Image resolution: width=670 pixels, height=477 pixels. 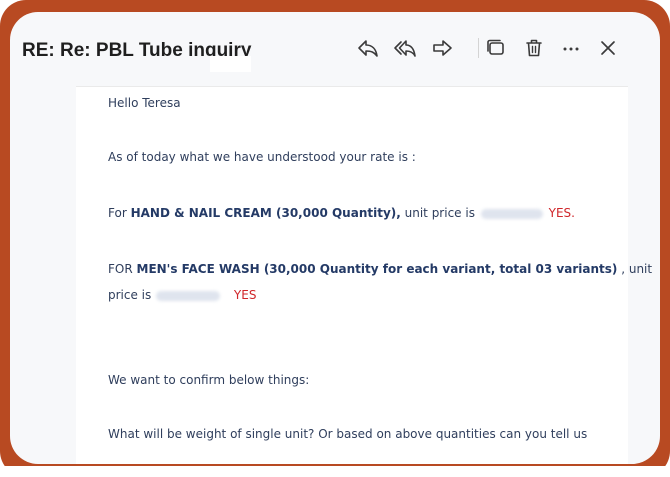 I want to click on reply-button, so click(x=368, y=48).